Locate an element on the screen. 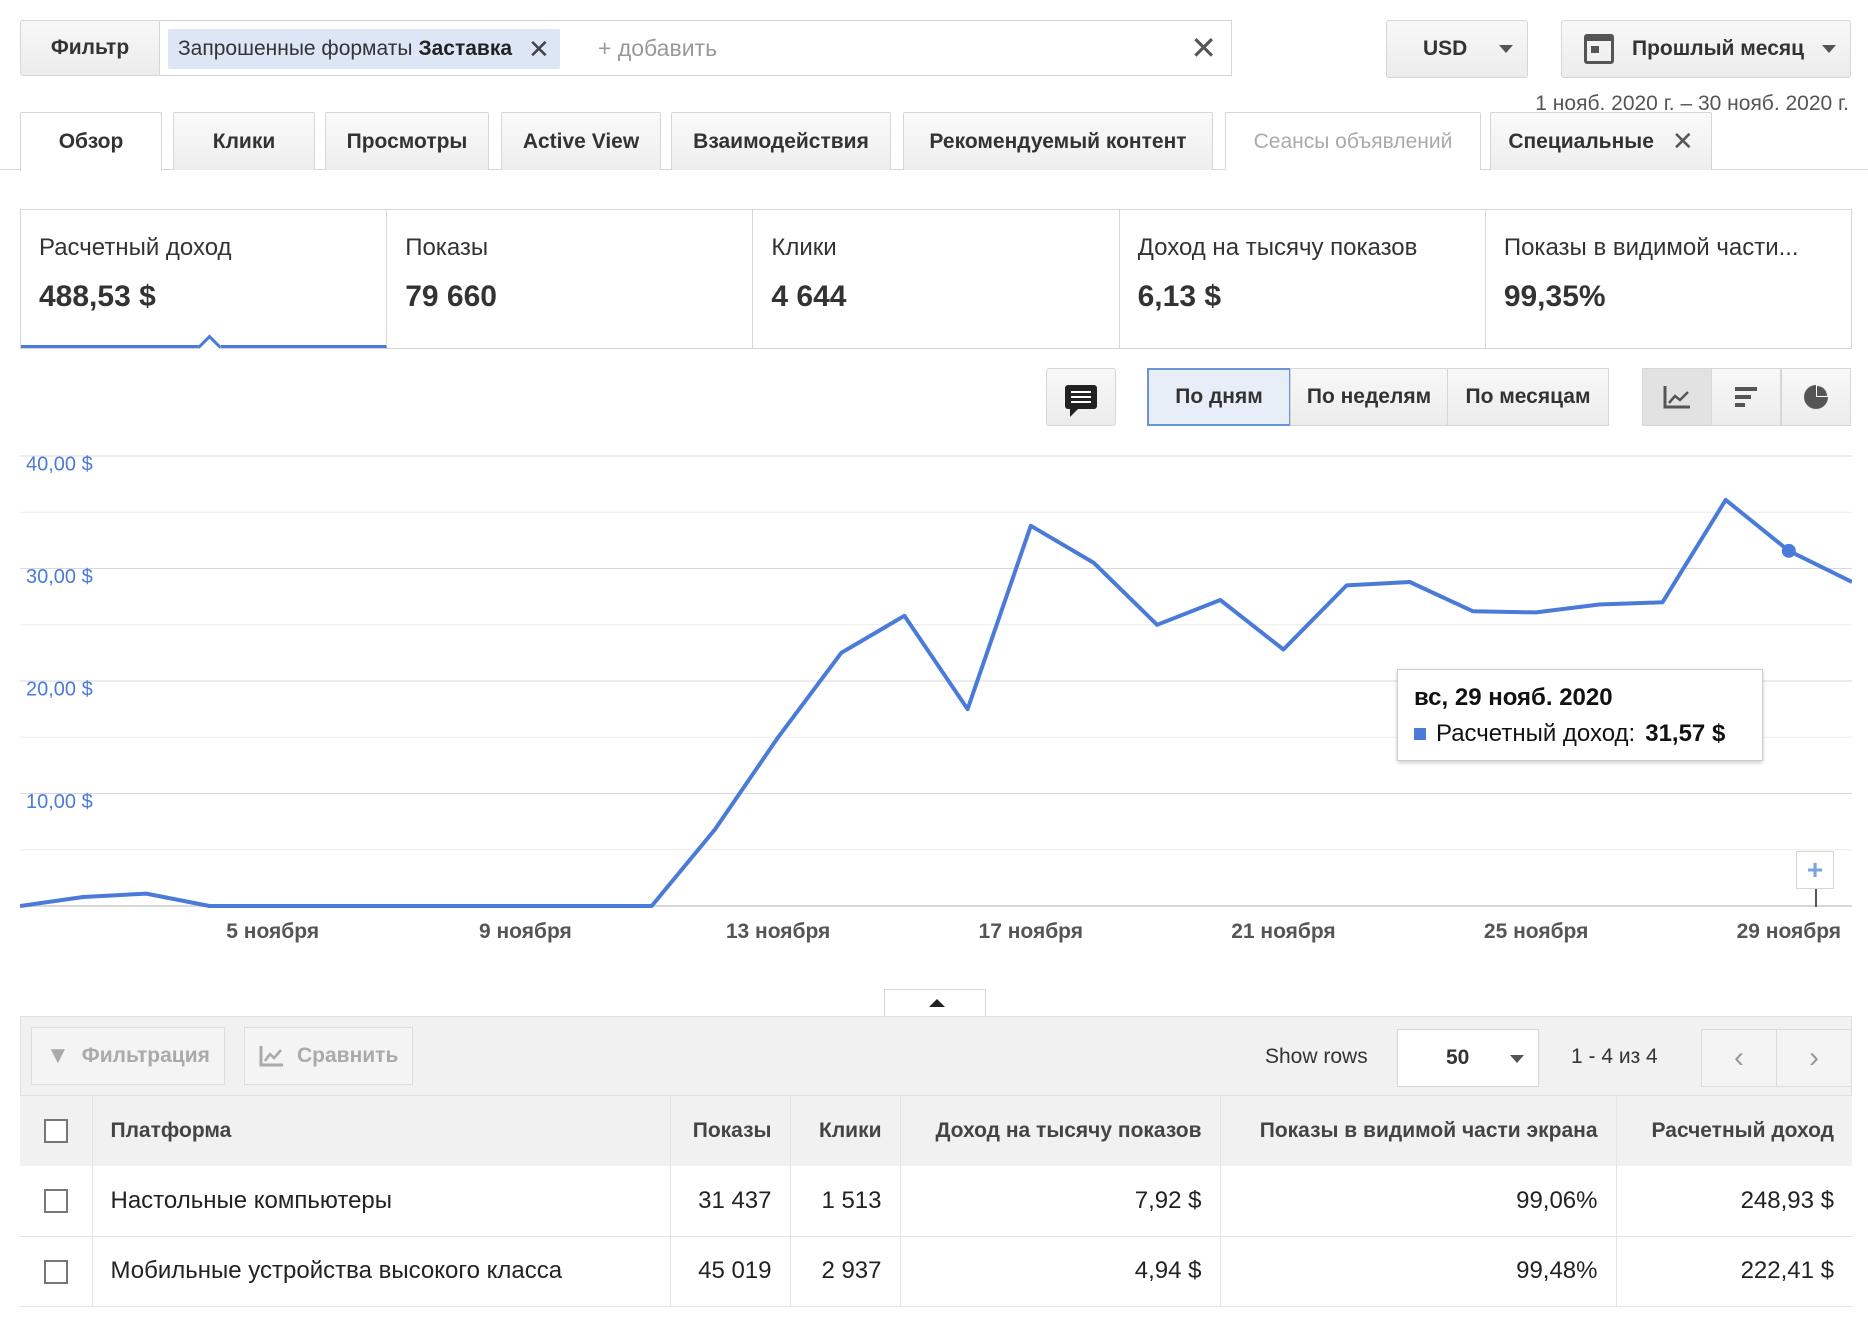 The width and height of the screenshot is (1868, 1322). filter-chip: Запрошенные форматы Заставка ✕ is located at coordinates (364, 49).